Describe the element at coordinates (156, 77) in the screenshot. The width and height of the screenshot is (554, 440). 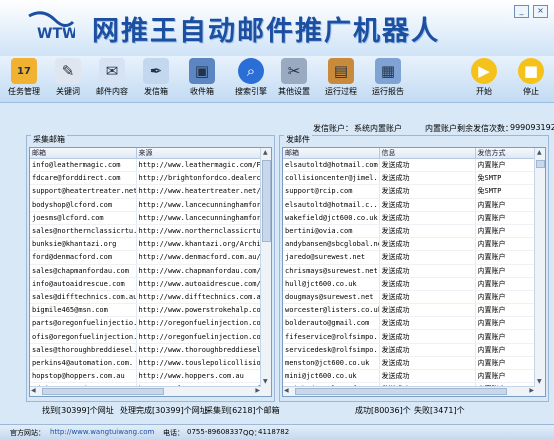
I see `toolbar-button-pen: ✒ 发信箱` at that location.